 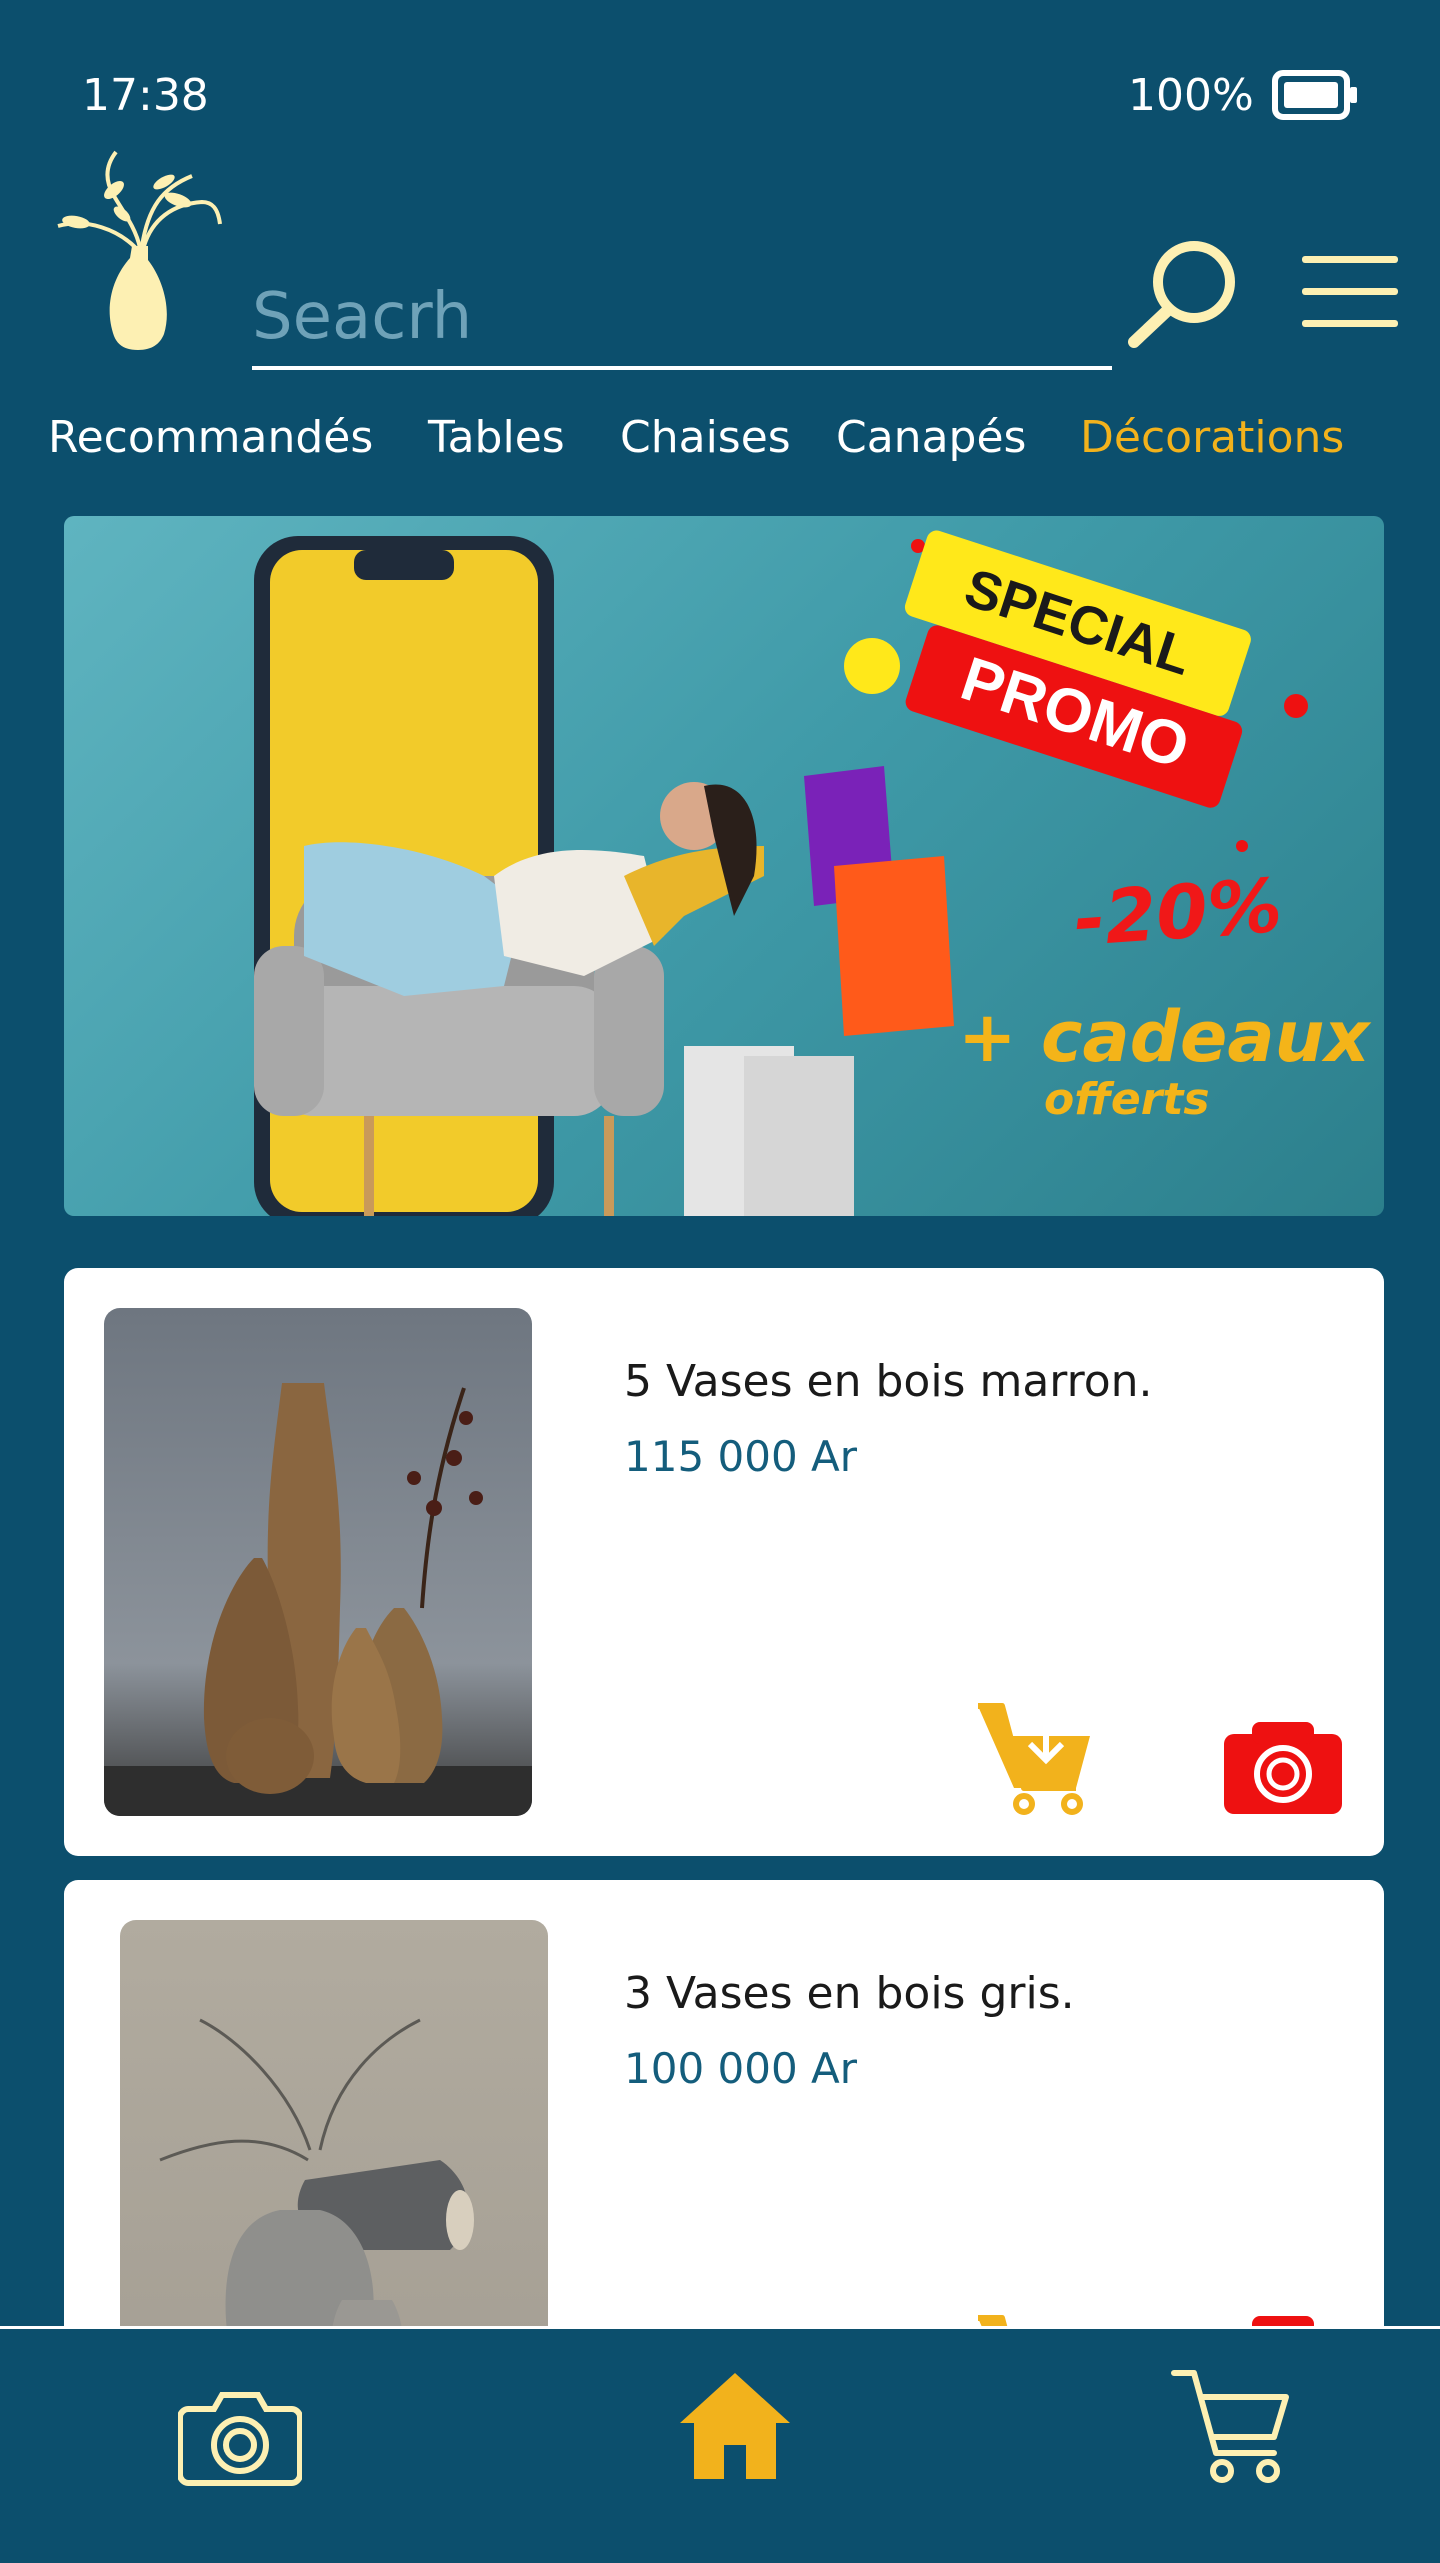 I want to click on battery-percentage: 100%, so click(x=1191, y=95).